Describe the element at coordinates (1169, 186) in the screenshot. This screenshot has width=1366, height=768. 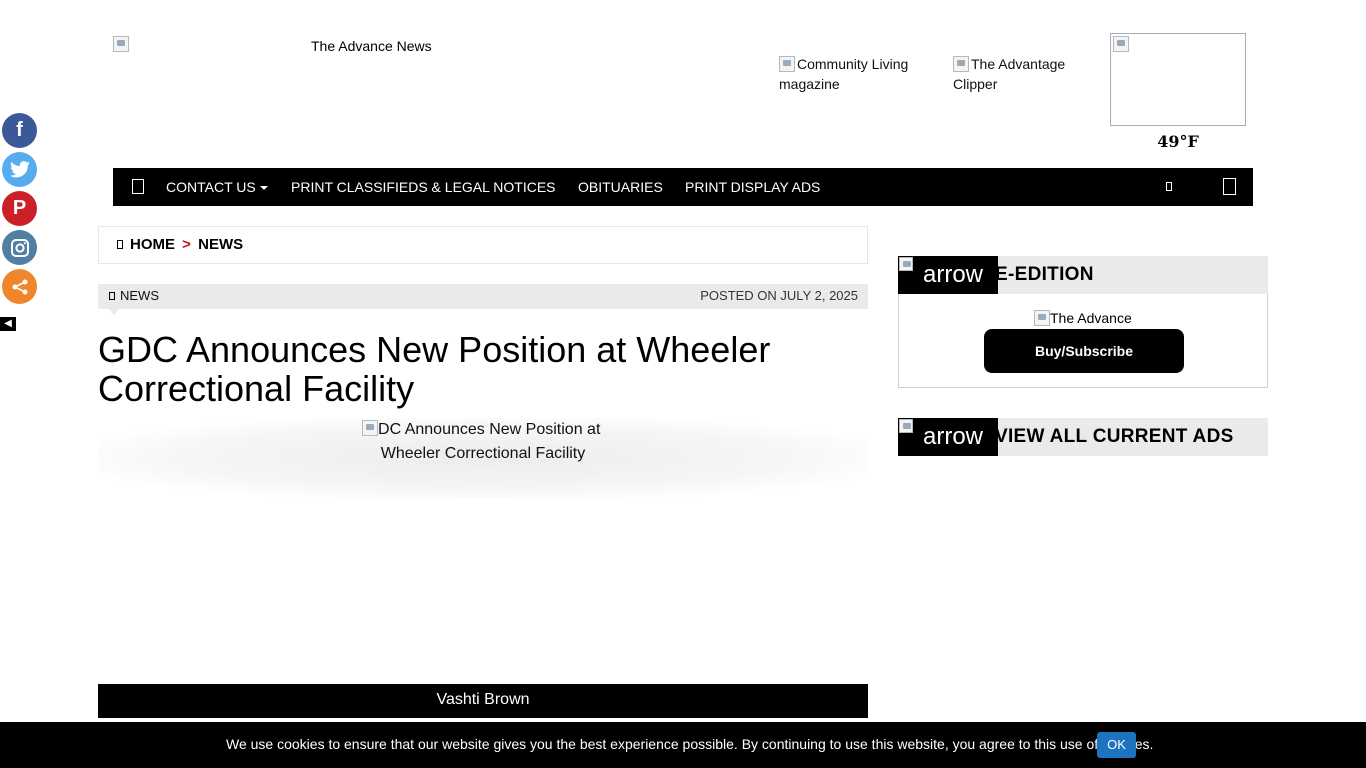
I see `search-icon` at that location.